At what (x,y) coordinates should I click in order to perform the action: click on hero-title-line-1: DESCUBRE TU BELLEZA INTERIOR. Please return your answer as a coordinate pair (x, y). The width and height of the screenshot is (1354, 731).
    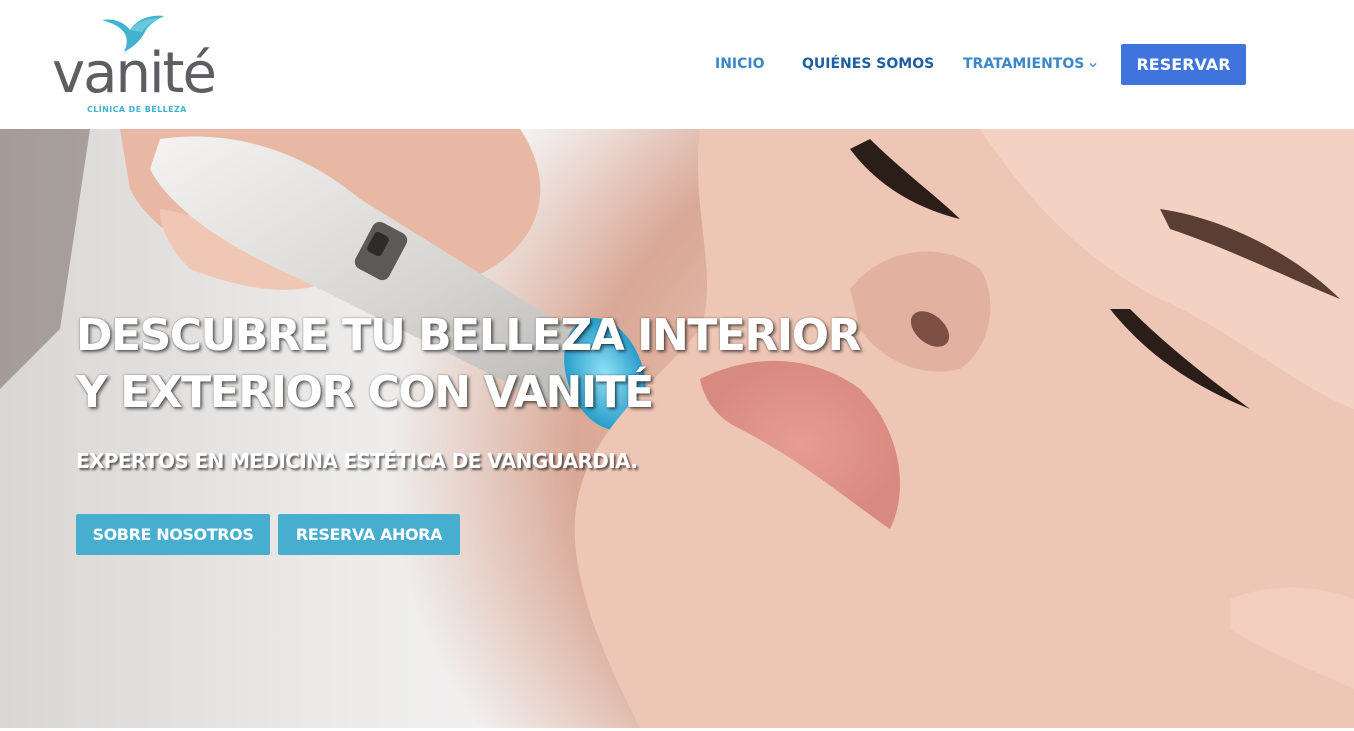
    Looking at the image, I should click on (468, 335).